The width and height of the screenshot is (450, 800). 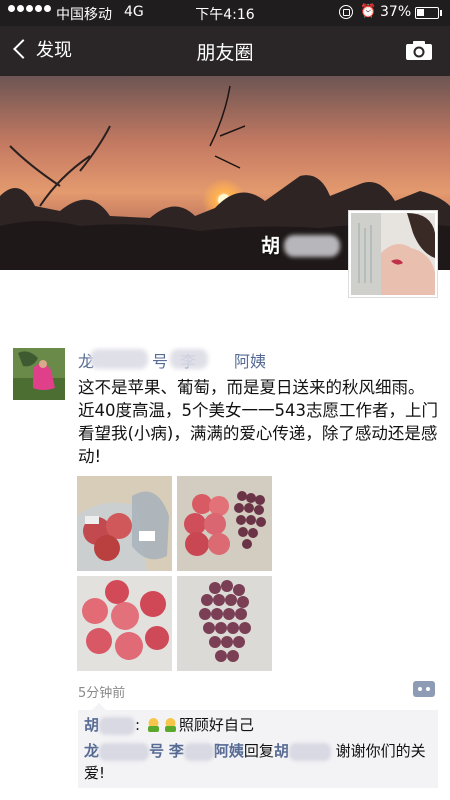 I want to click on cover-user-name: 胡, so click(x=271, y=246).